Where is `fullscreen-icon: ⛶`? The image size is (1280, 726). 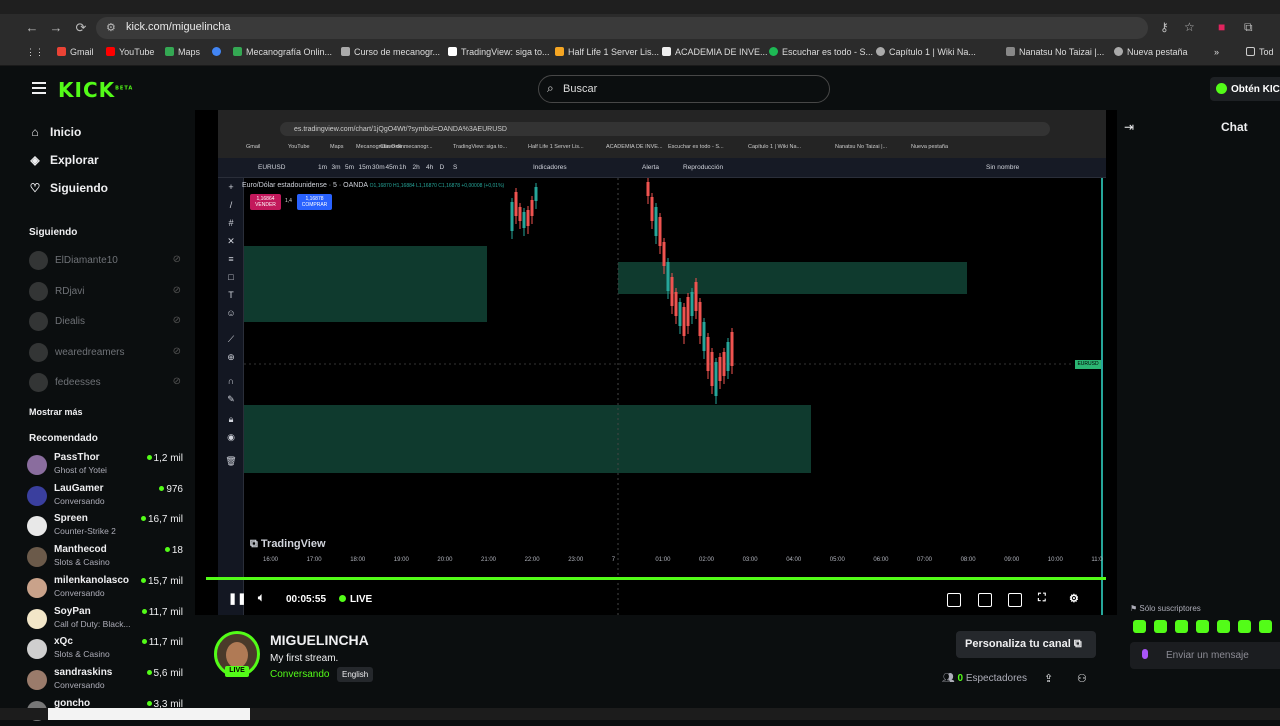 fullscreen-icon: ⛶ is located at coordinates (1042, 598).